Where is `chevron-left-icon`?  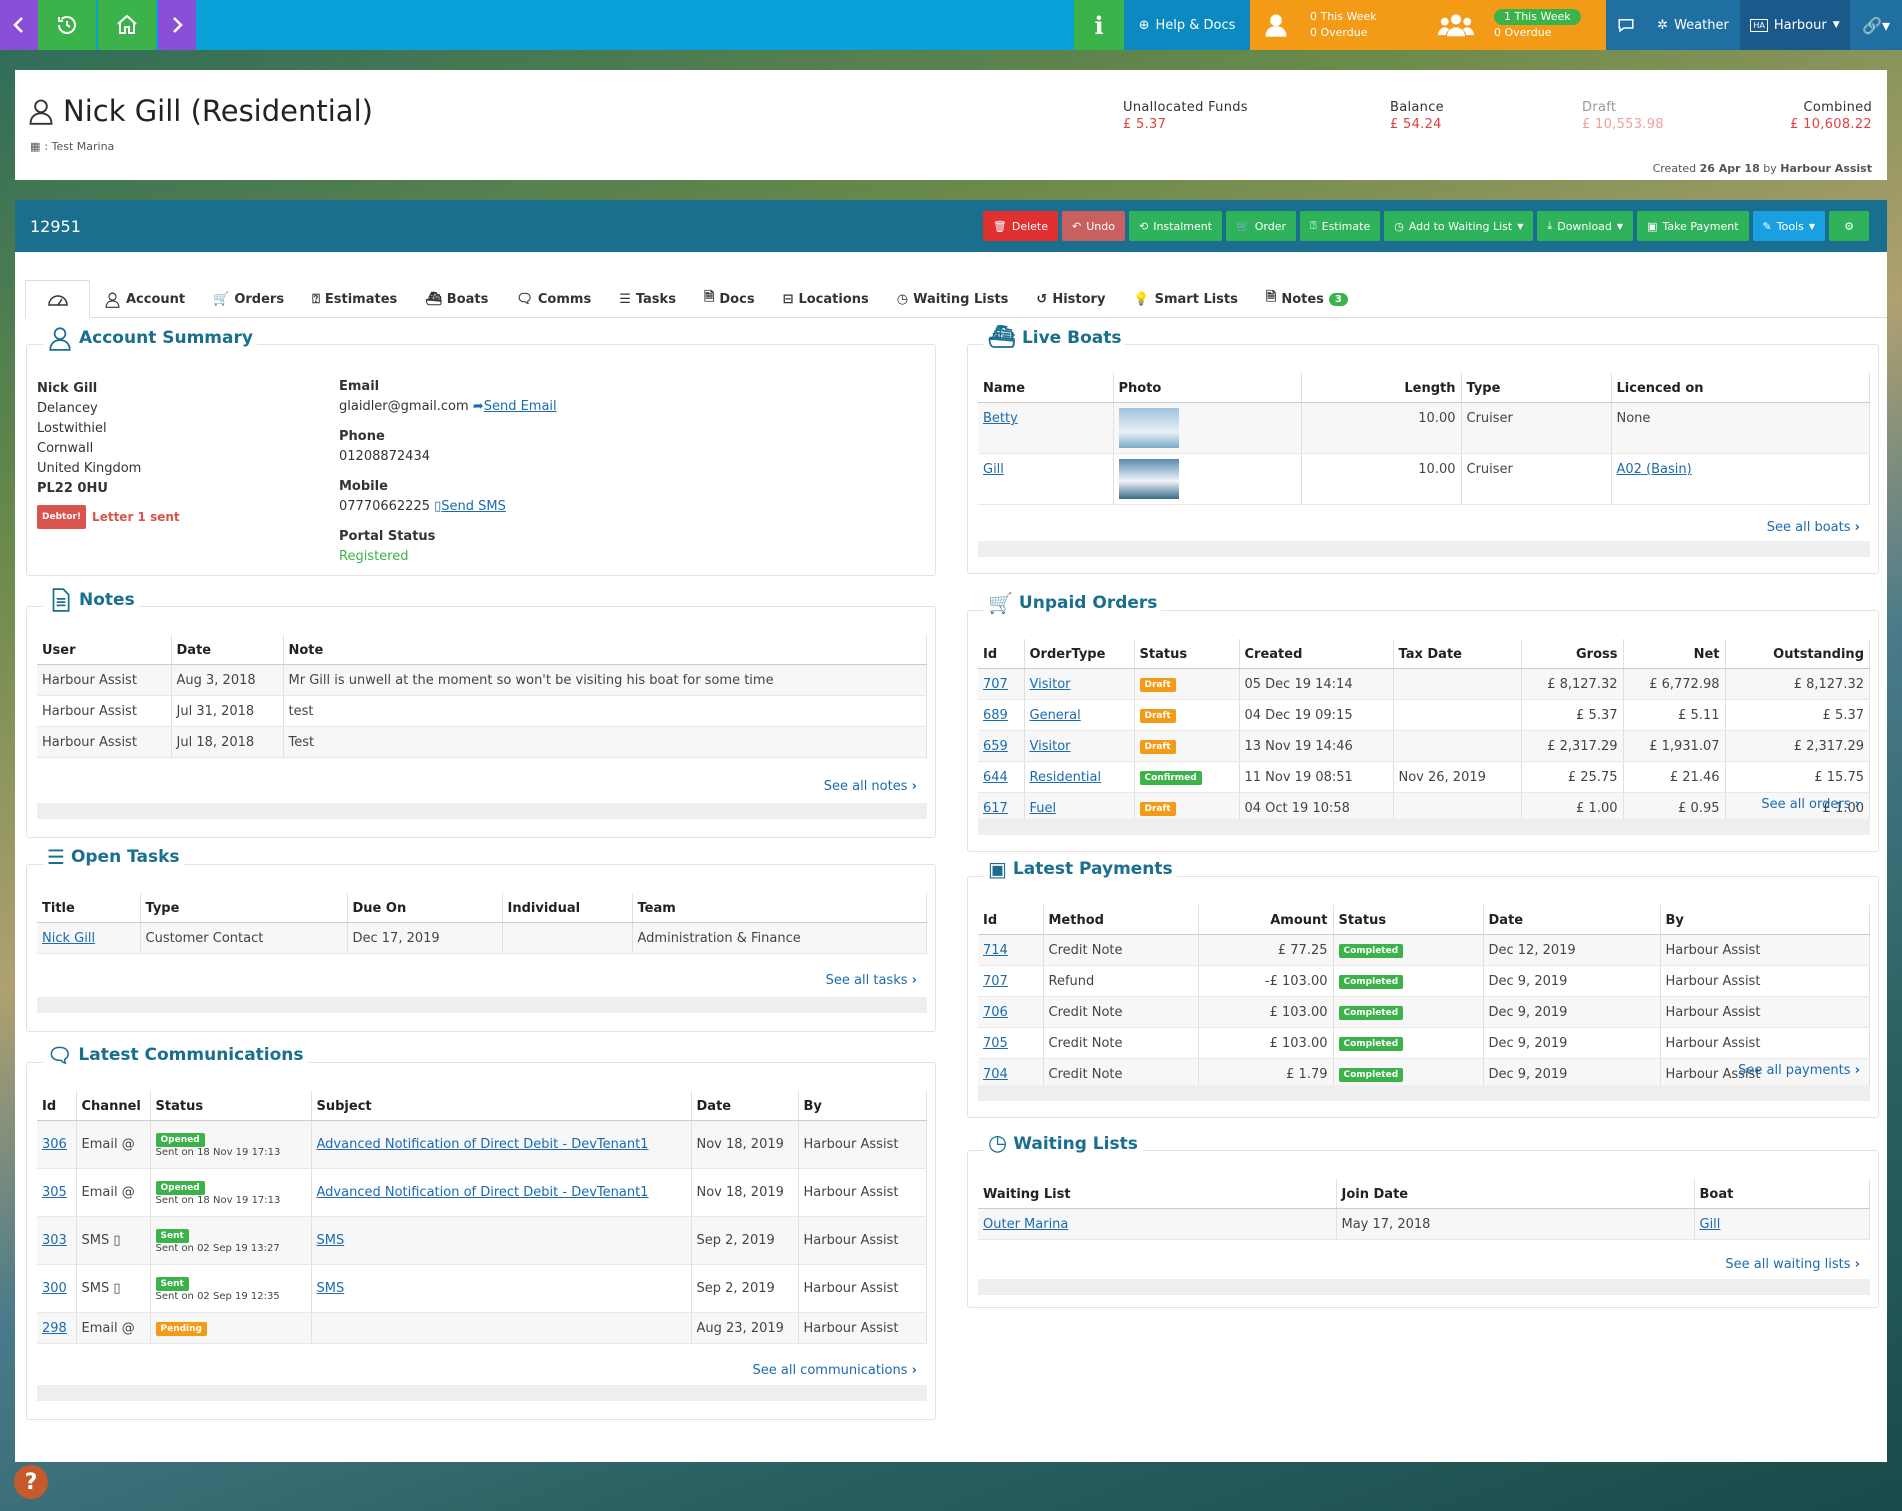
chevron-left-icon is located at coordinates (18, 25).